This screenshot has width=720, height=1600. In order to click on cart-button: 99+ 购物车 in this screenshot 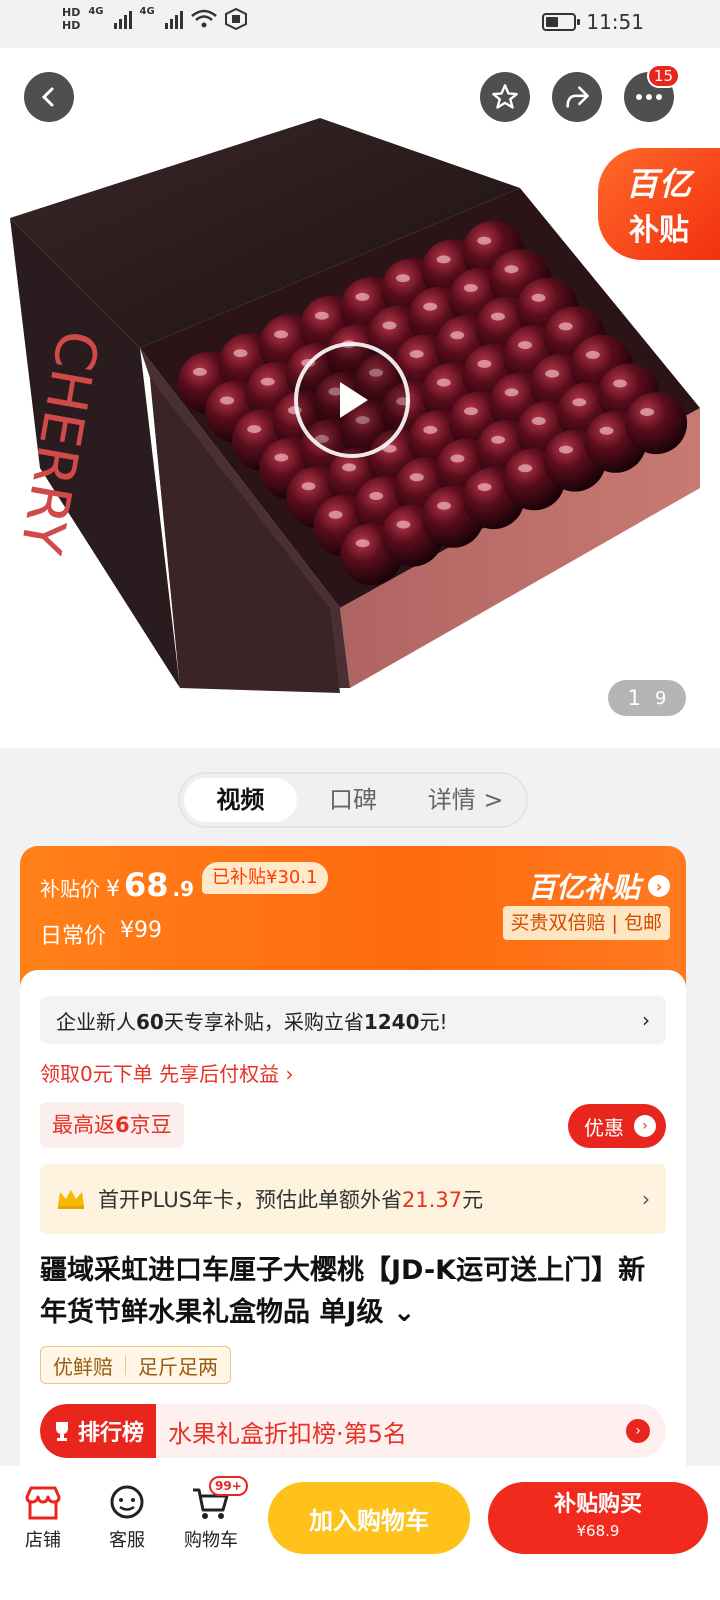, I will do `click(212, 1514)`.